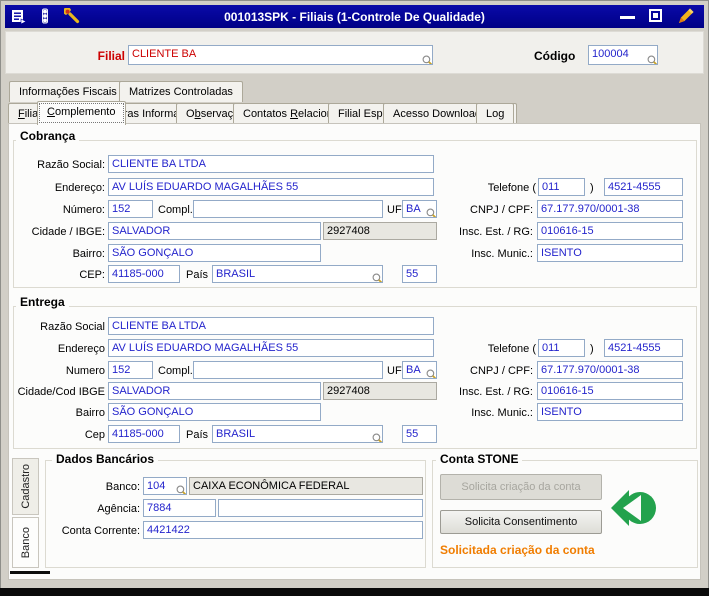 The image size is (709, 596). What do you see at coordinates (271, 326) in the screenshot?
I see `entrega-razao-social-input: CLIENTE BA LTDA` at bounding box center [271, 326].